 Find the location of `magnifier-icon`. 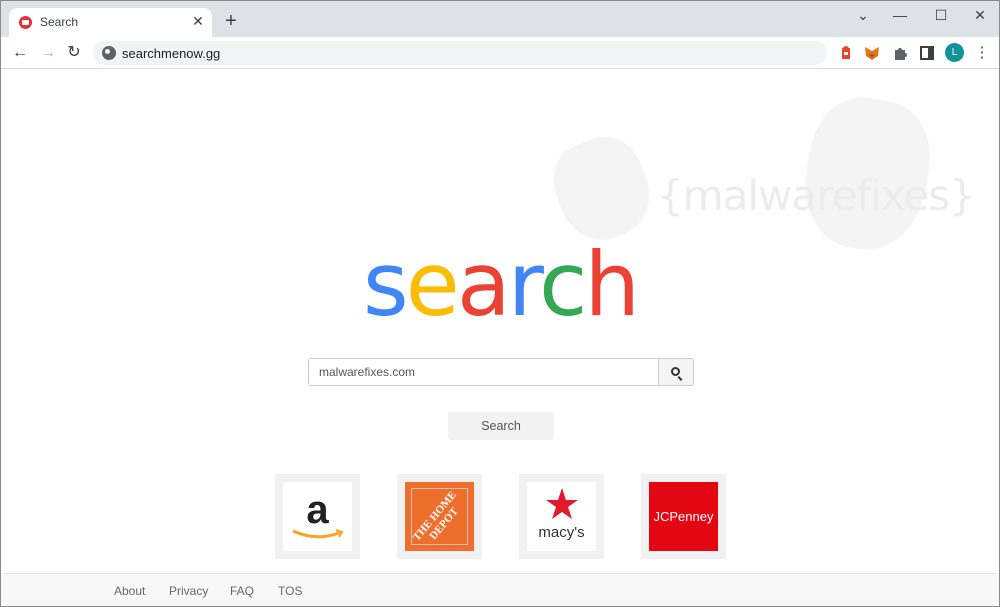

magnifier-icon is located at coordinates (675, 371).